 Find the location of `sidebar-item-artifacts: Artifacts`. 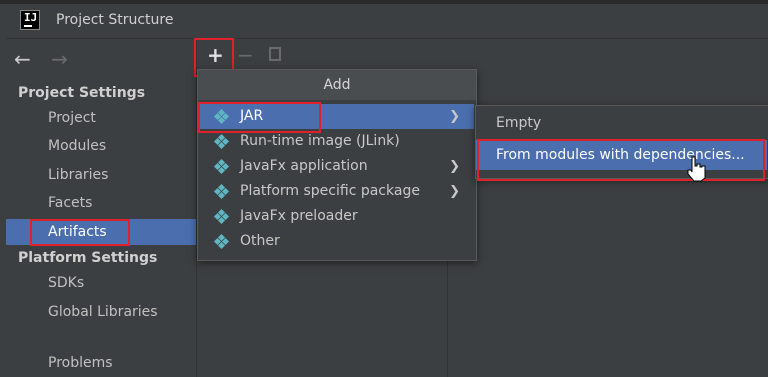

sidebar-item-artifacts: Artifacts is located at coordinates (101, 232).